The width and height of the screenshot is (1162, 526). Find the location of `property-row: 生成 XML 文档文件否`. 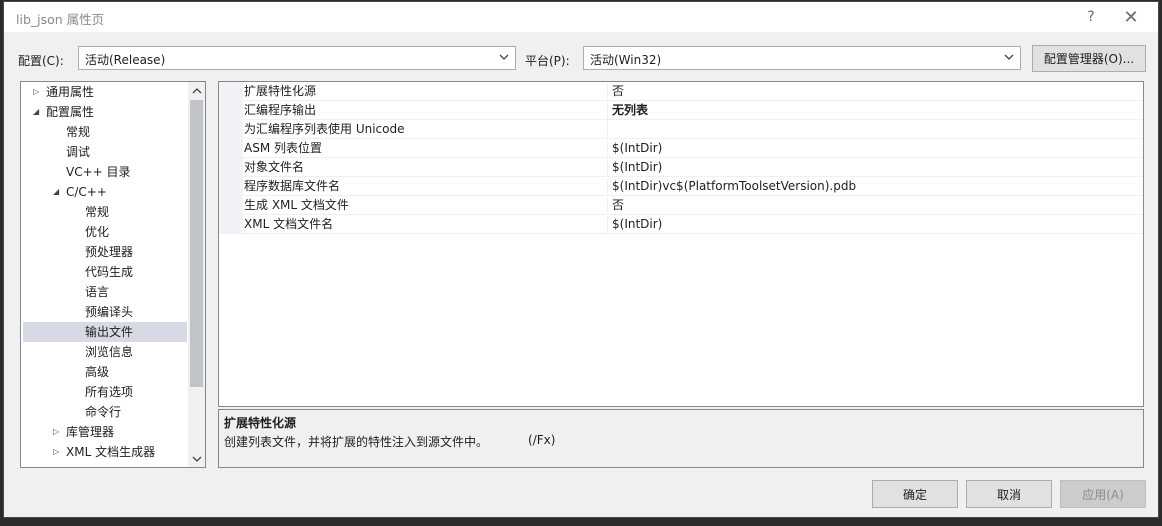

property-row: 生成 XML 文档文件否 is located at coordinates (681, 205).